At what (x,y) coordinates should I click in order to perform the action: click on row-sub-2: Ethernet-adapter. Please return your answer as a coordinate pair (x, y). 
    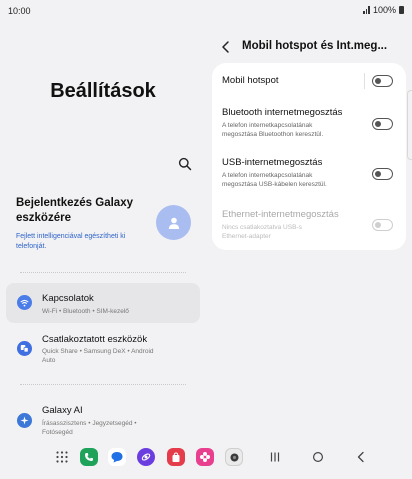
    Looking at the image, I should click on (246, 236).